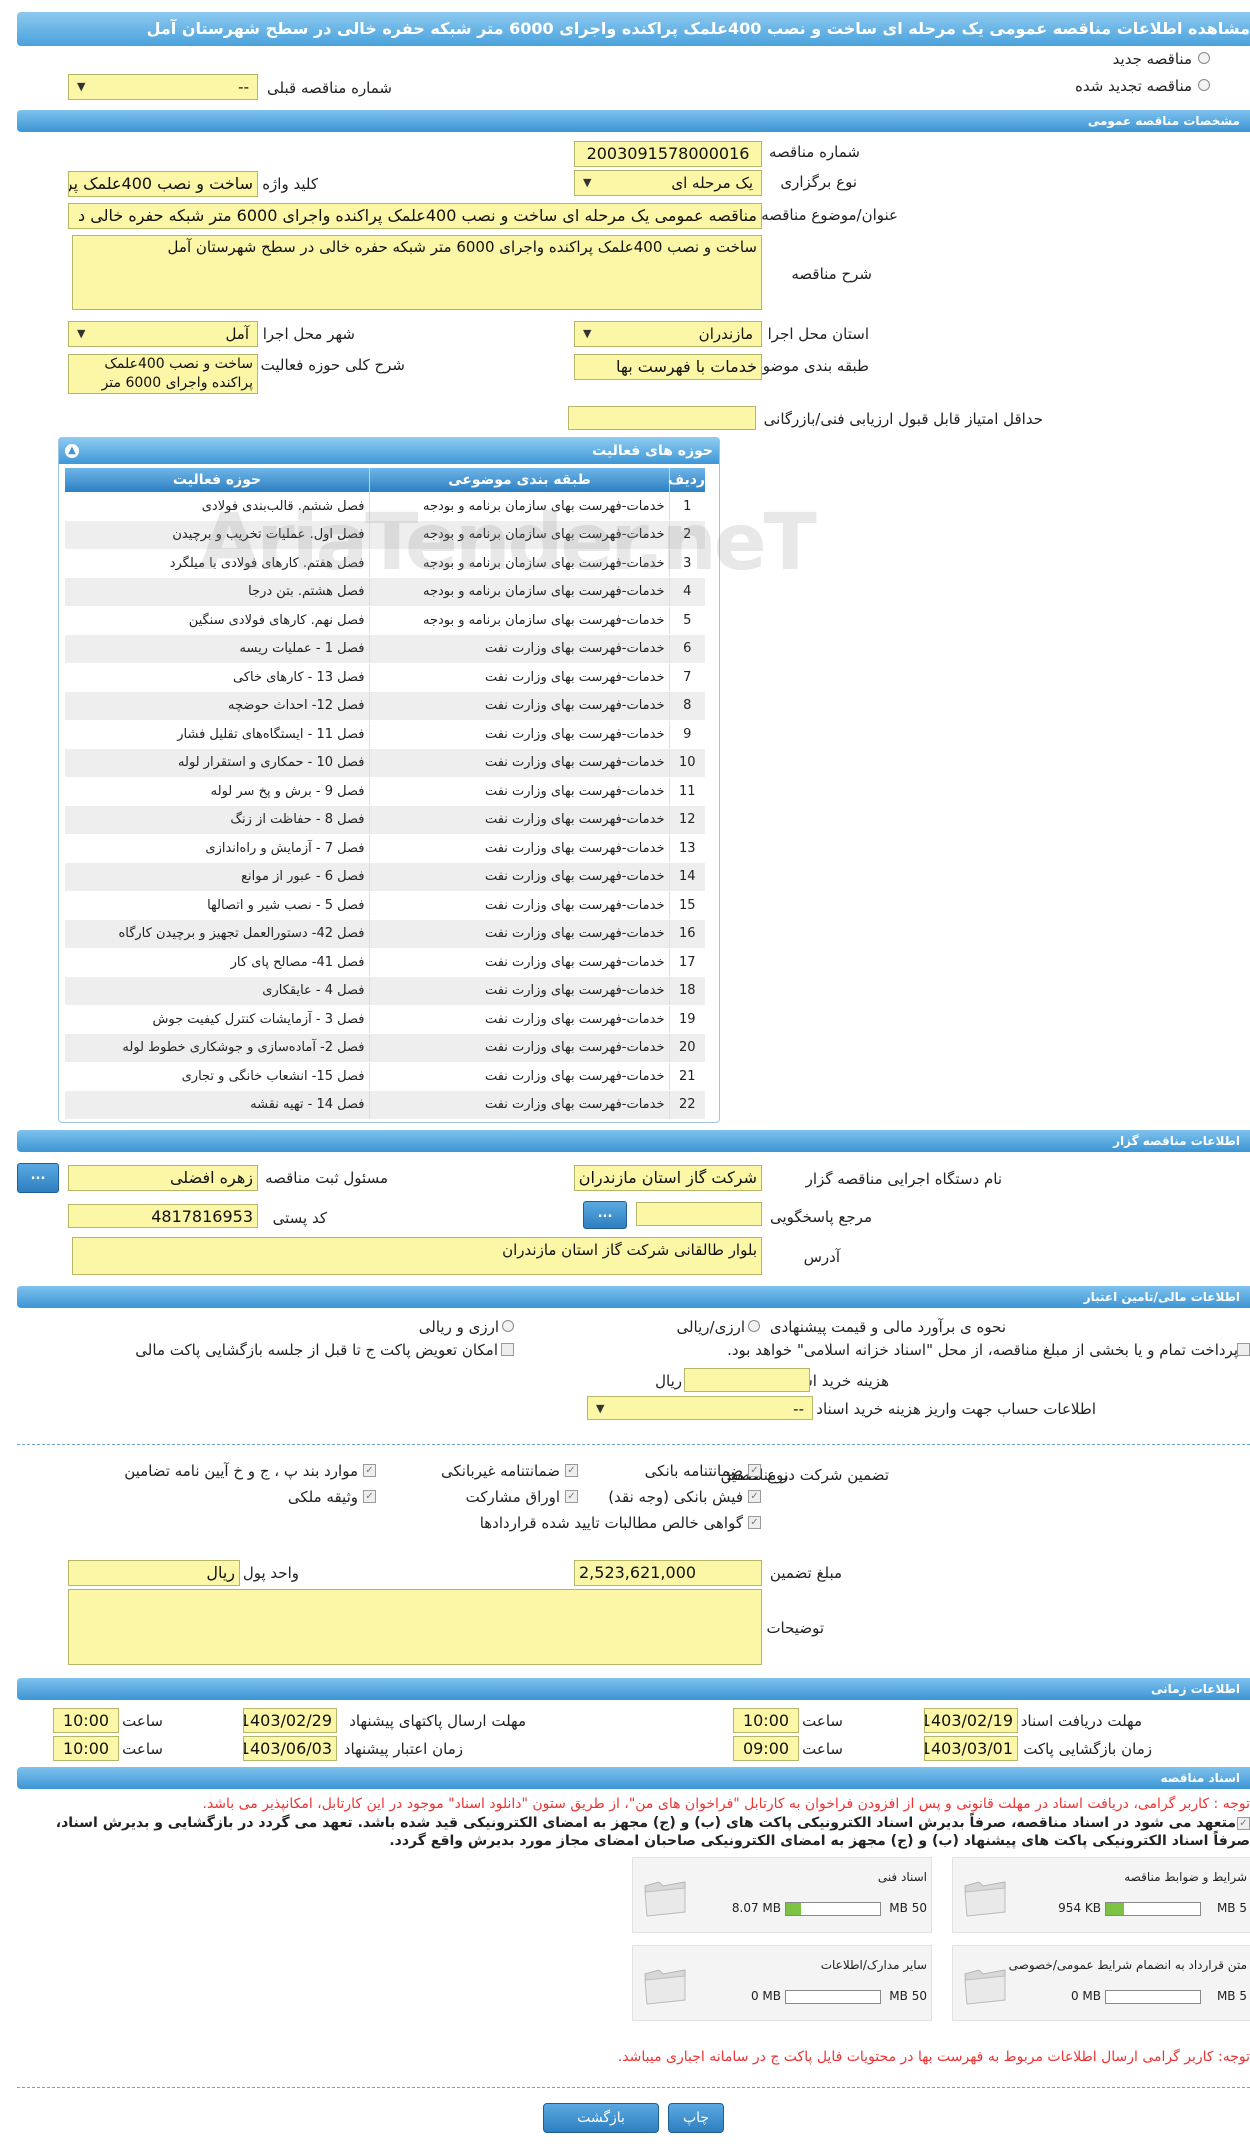 The width and height of the screenshot is (1250, 2144). What do you see at coordinates (217, 620) in the screenshot?
I see `row-activity: فصل نهم. کارهای فولادی سنگین` at bounding box center [217, 620].